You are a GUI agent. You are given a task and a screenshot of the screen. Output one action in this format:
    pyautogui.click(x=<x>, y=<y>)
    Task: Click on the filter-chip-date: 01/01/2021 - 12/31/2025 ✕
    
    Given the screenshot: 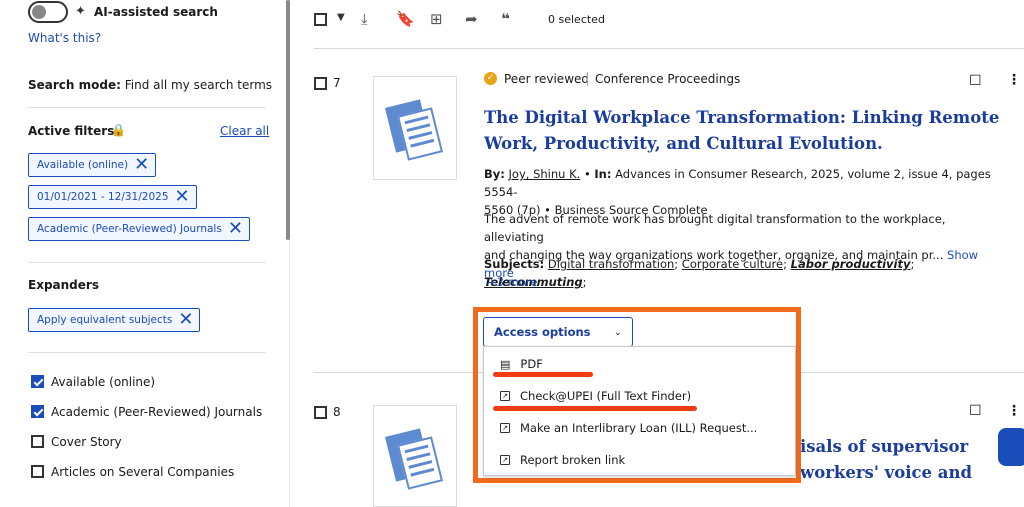 What is the action you would take?
    pyautogui.click(x=112, y=197)
    